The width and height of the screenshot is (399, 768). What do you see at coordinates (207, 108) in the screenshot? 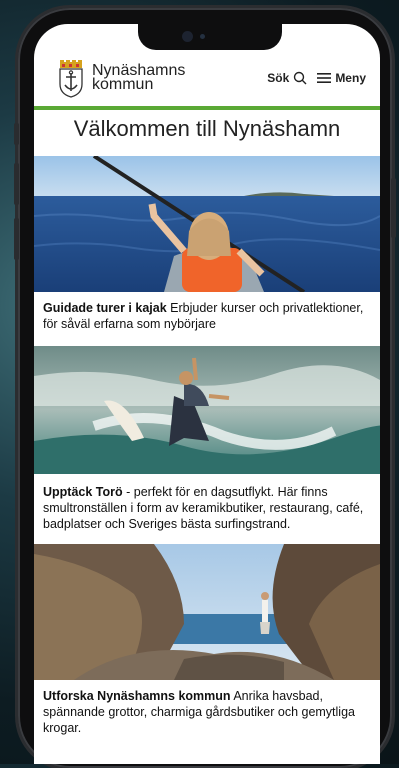
I see `header-accent-bar` at bounding box center [207, 108].